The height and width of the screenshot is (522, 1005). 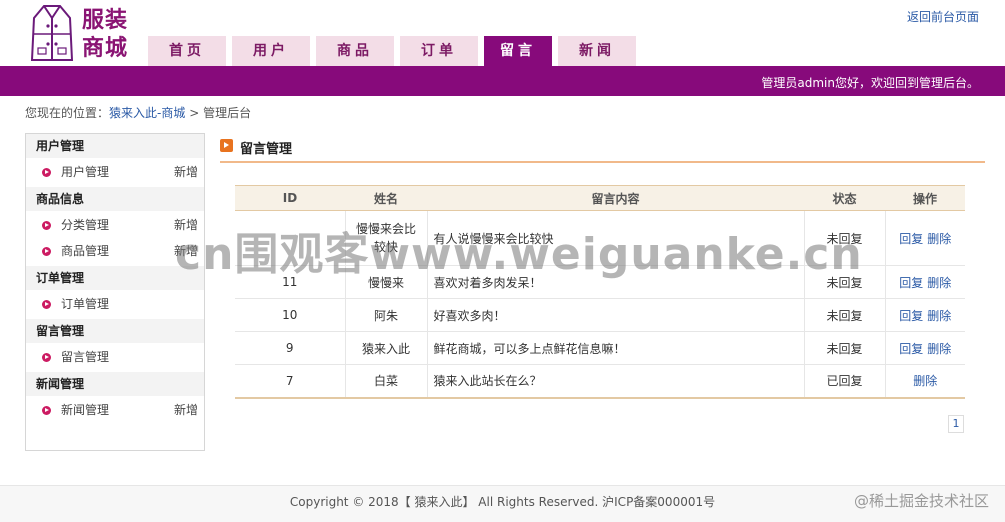 I want to click on table-row: 7 白菜 猿来入此站长在么？ 已回复 删除, so click(x=600, y=381).